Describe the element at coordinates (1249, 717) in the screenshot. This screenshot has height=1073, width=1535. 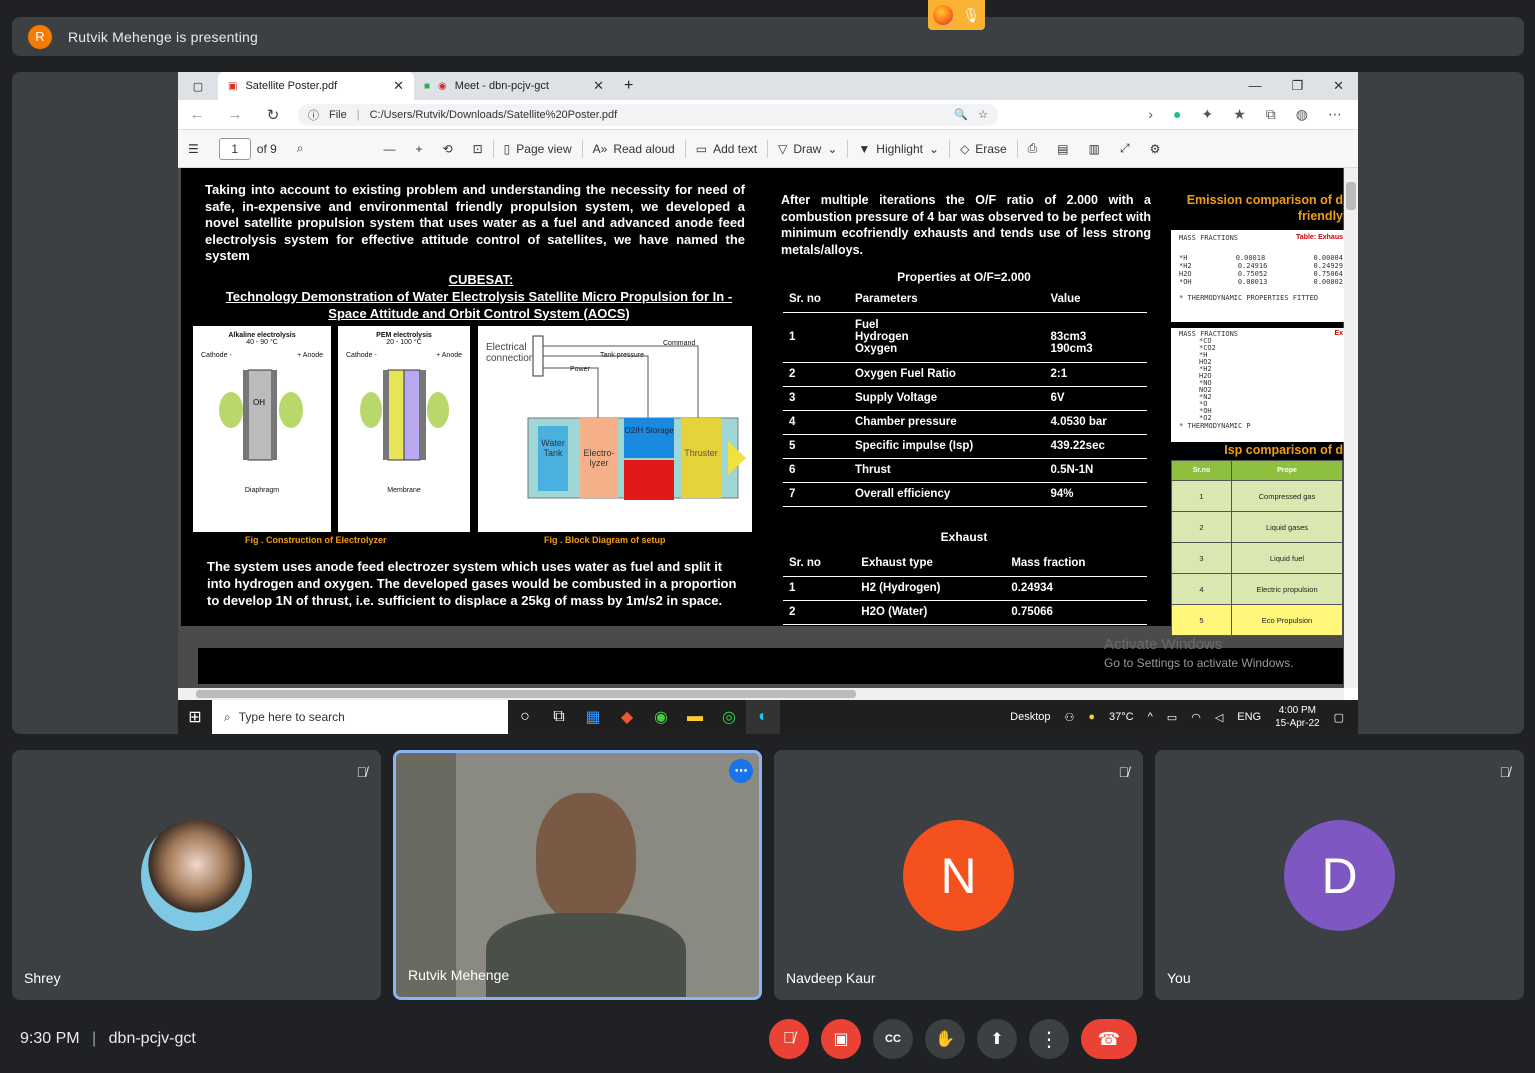
I see `language: ENG` at that location.